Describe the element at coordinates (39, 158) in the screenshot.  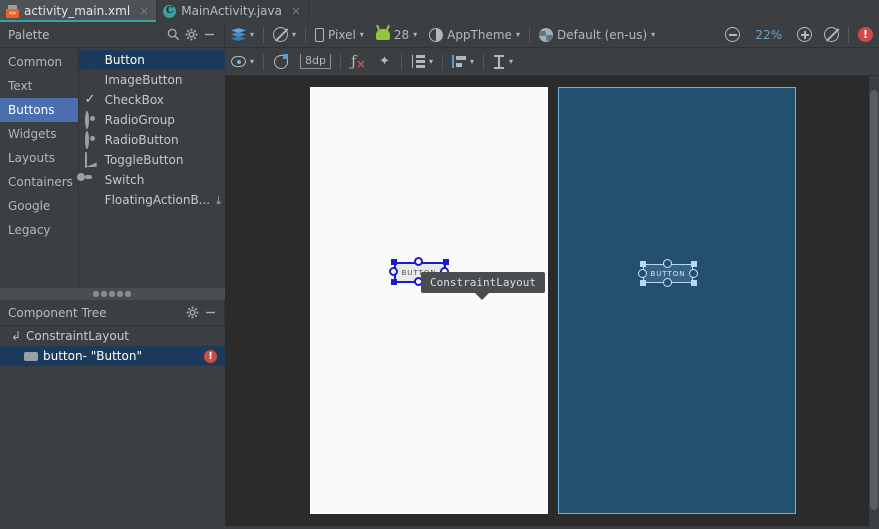
I see `palette-category-layouts: Layouts` at that location.